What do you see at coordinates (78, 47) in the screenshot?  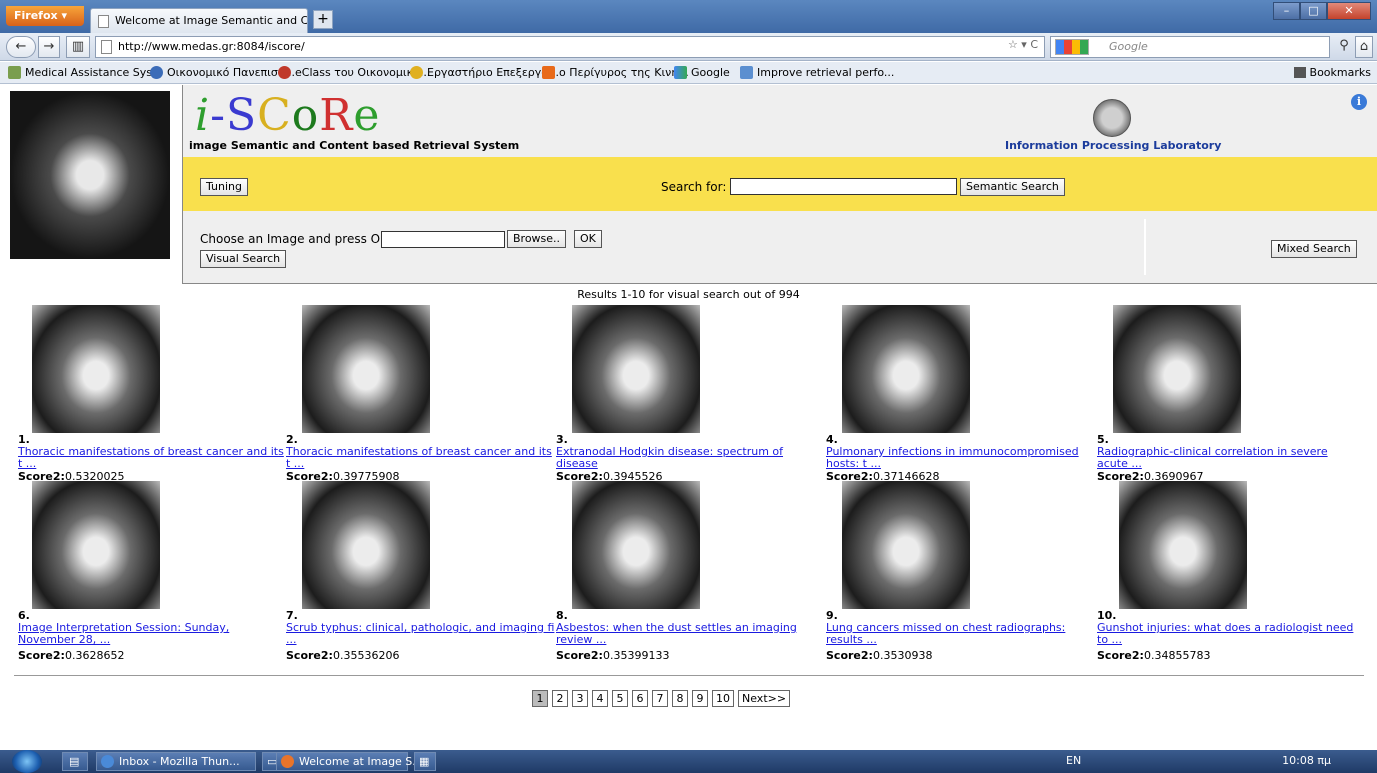 I see `feed-icon: ▥` at bounding box center [78, 47].